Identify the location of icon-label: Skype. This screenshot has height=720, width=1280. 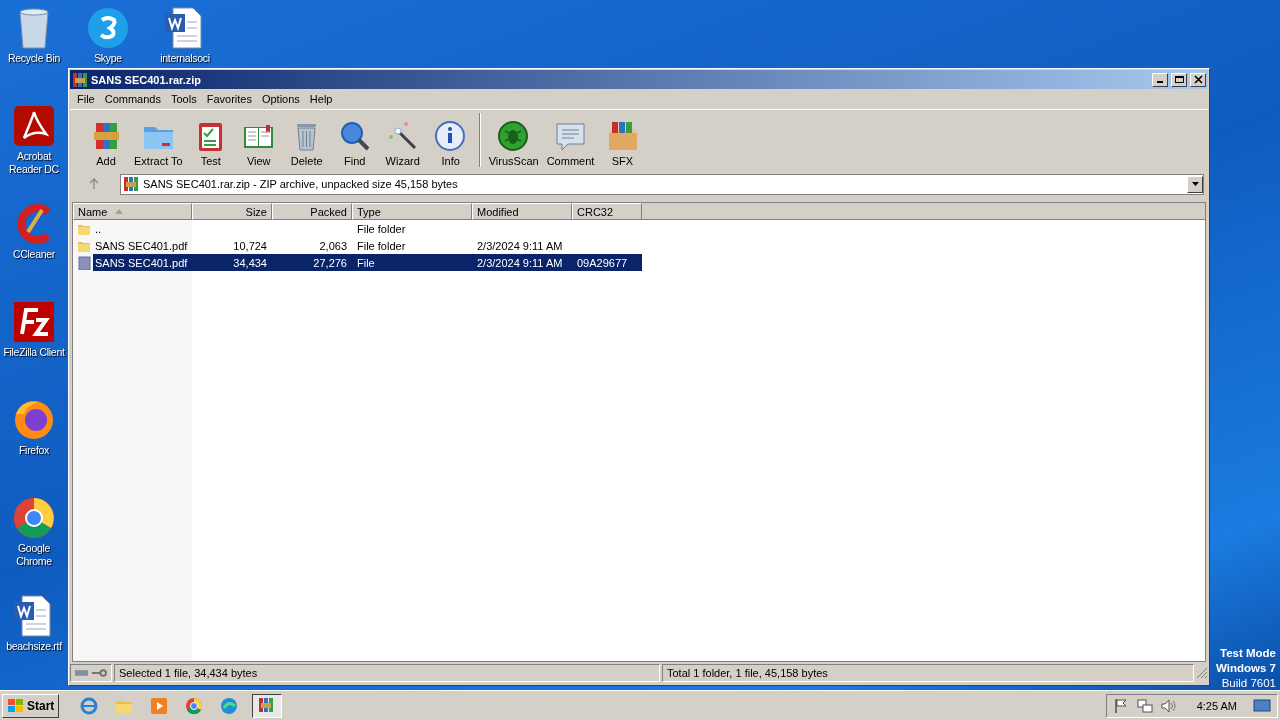
(108, 58).